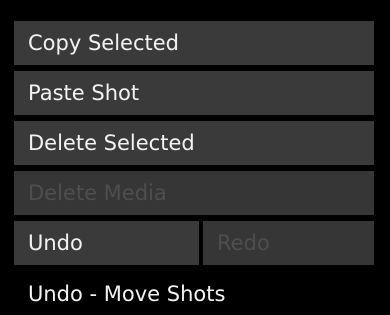 The width and height of the screenshot is (390, 315). Describe the element at coordinates (194, 43) in the screenshot. I see `copy-selected-button: Copy Selected` at that location.